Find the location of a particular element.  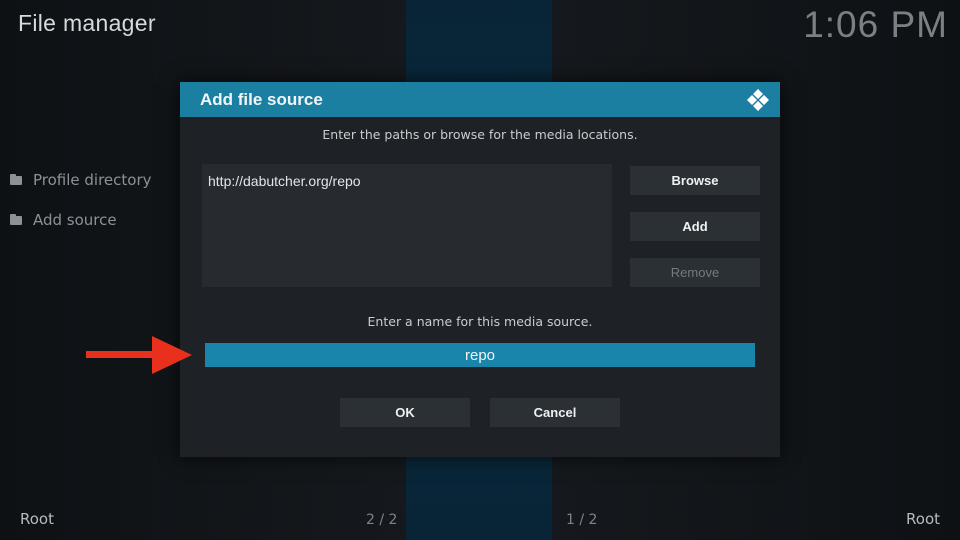

footer-right-count: 1 / 2 is located at coordinates (582, 520).